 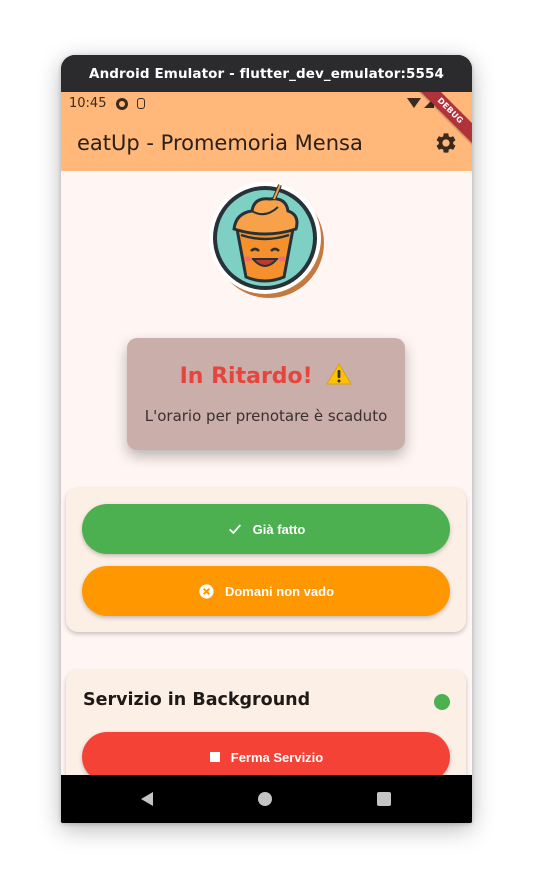 I want to click on service-title: Servizio in Background, so click(x=197, y=700).